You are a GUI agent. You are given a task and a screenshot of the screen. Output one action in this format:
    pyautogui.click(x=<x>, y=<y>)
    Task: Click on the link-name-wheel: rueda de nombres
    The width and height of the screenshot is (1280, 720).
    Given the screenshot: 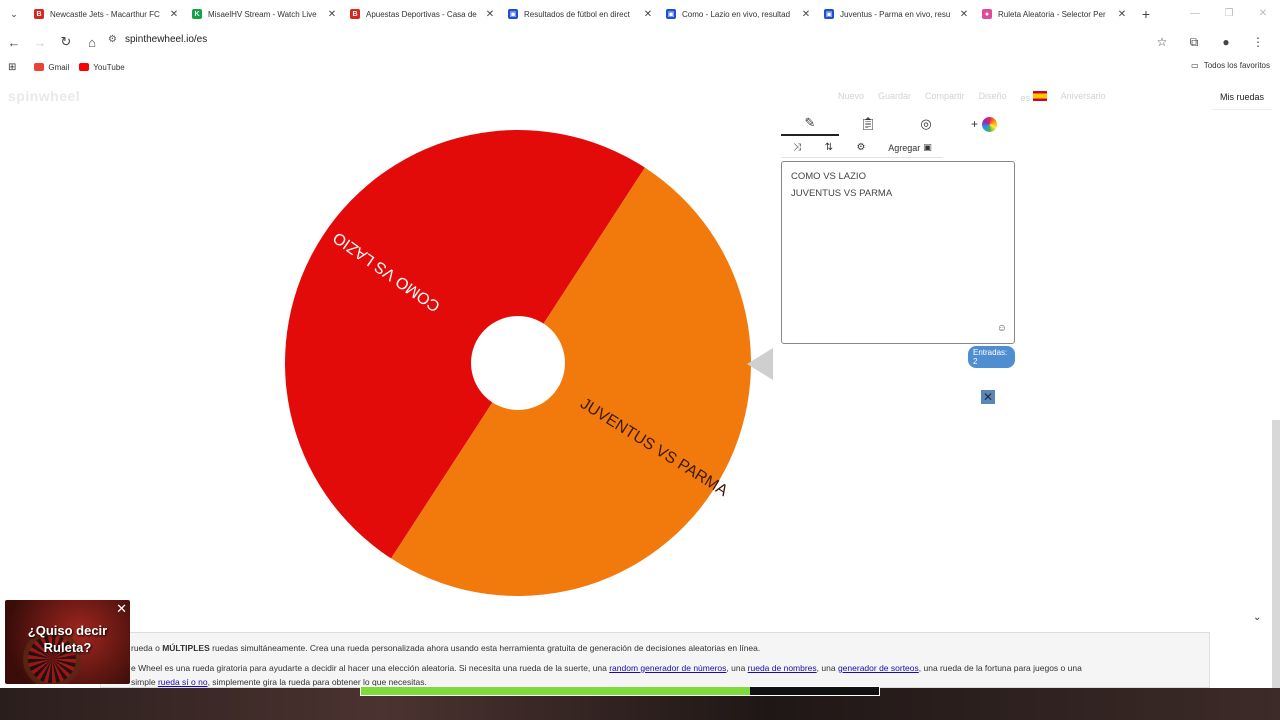 What is the action you would take?
    pyautogui.click(x=782, y=668)
    